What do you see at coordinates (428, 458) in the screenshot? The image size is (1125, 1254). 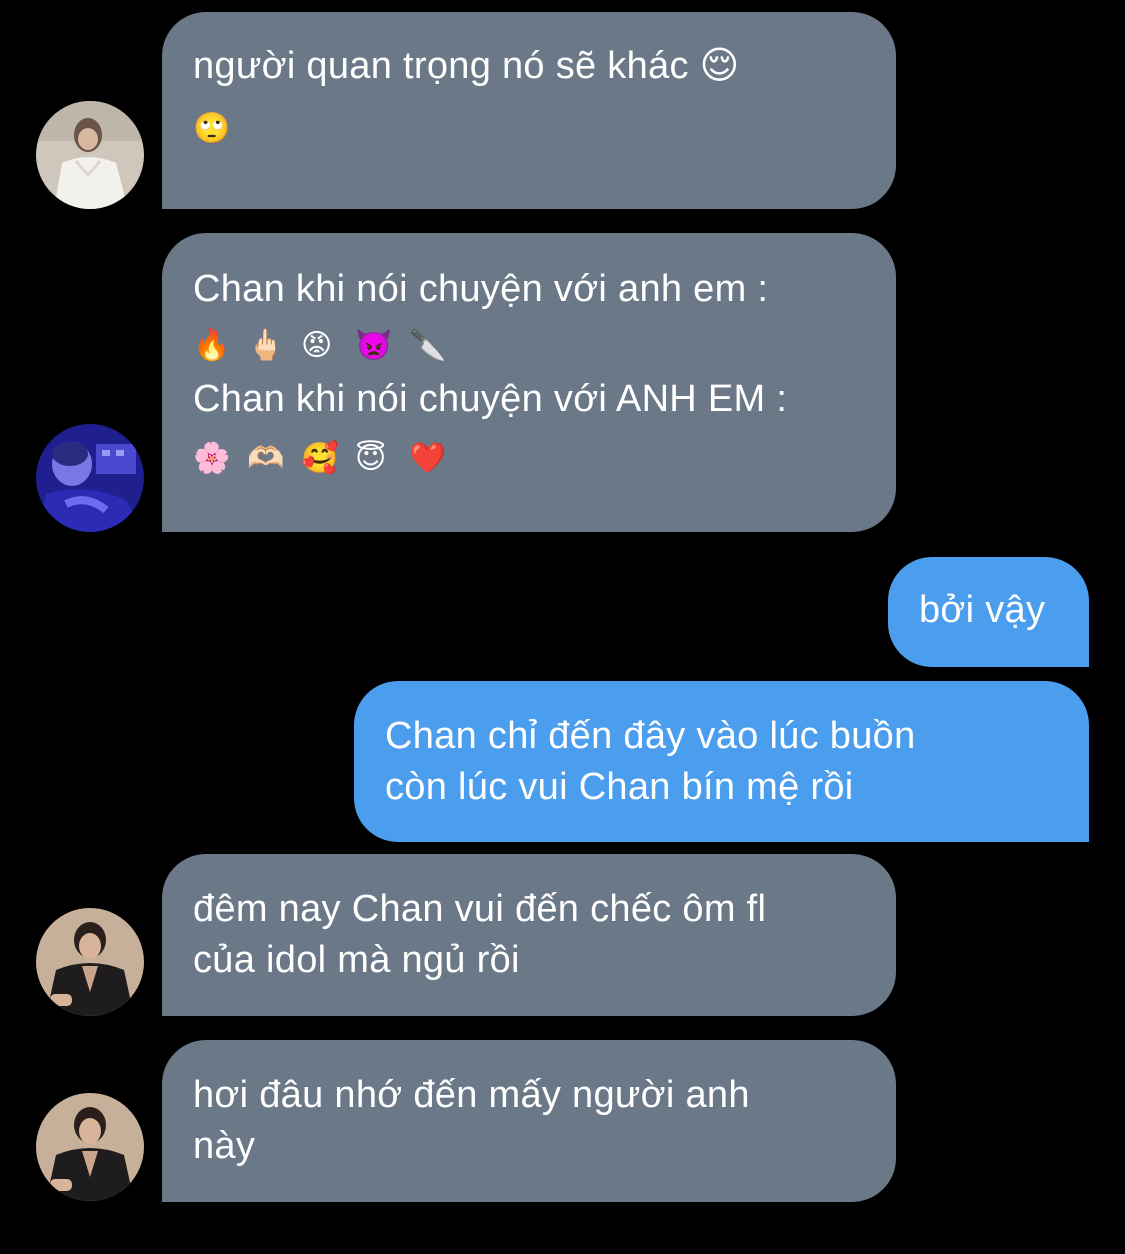 I see `red-heart-emoji-icon: ❤️` at bounding box center [428, 458].